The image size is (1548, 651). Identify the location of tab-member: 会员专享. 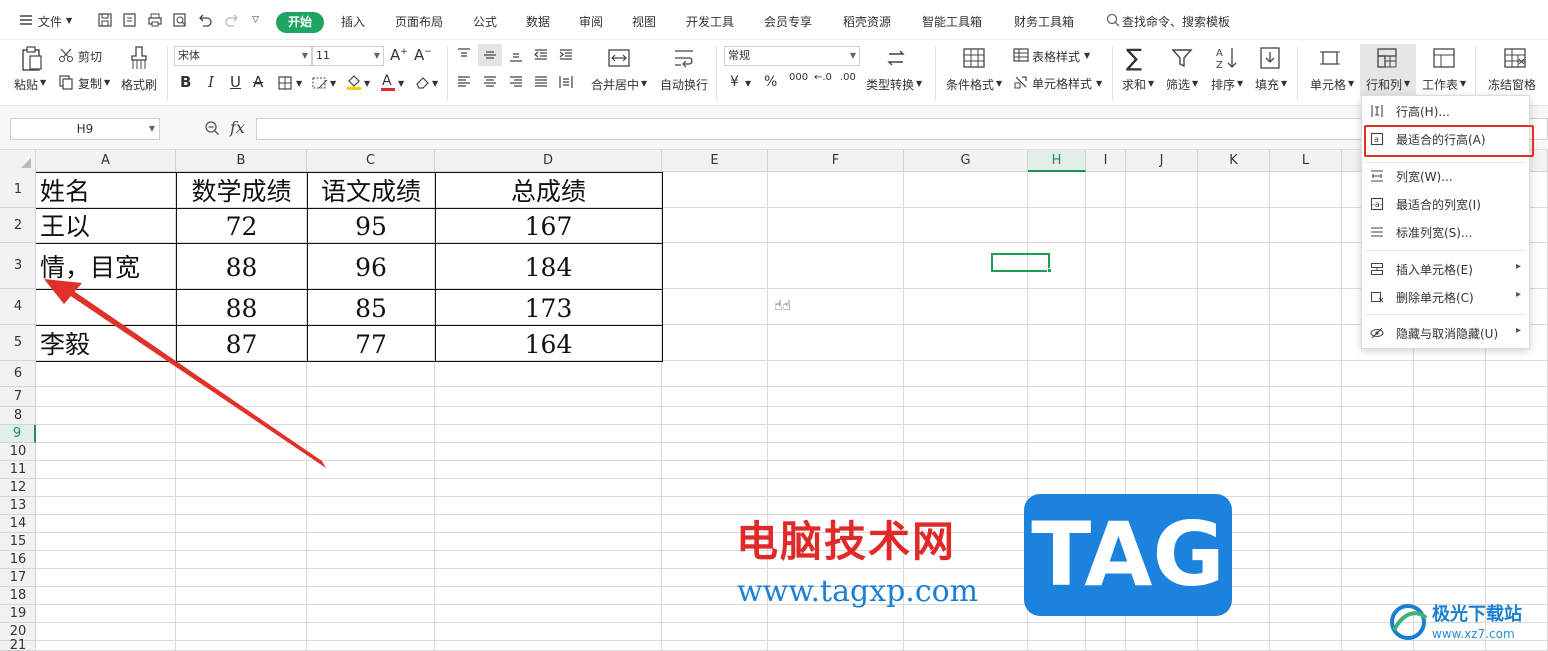
(788, 21).